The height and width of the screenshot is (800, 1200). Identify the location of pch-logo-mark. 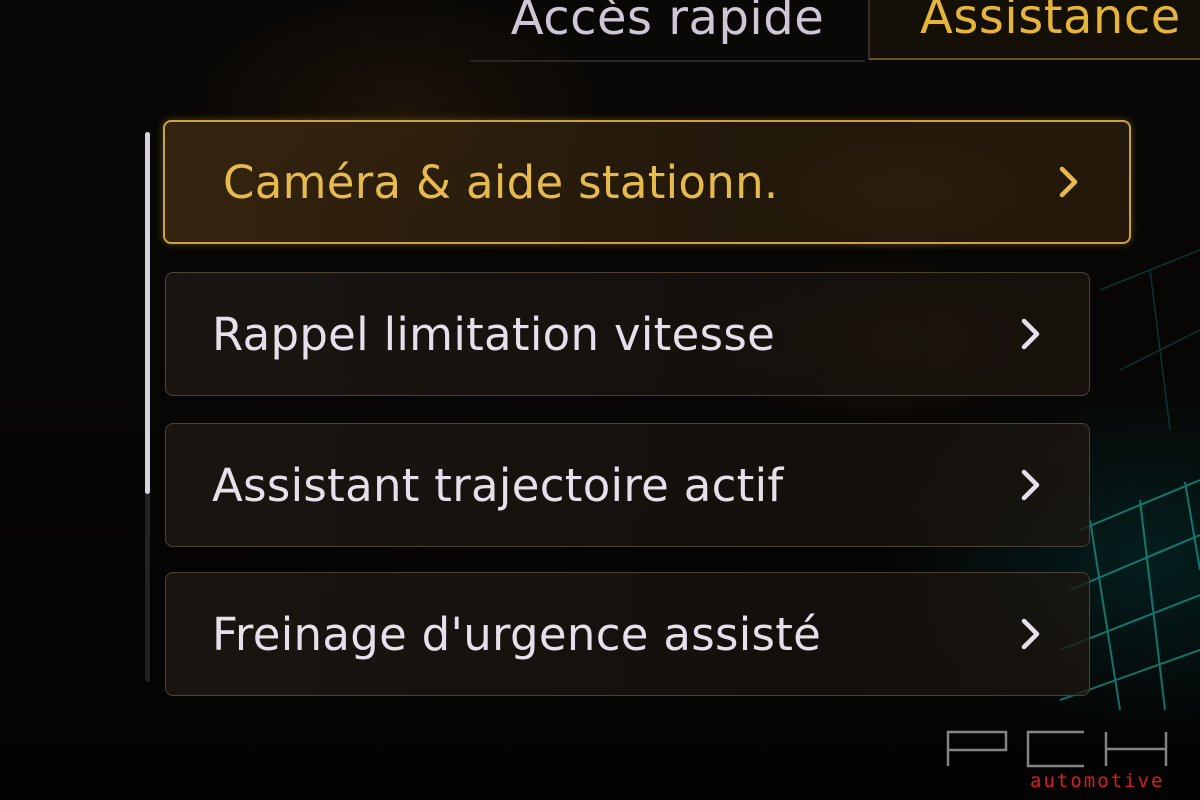
(1057, 749).